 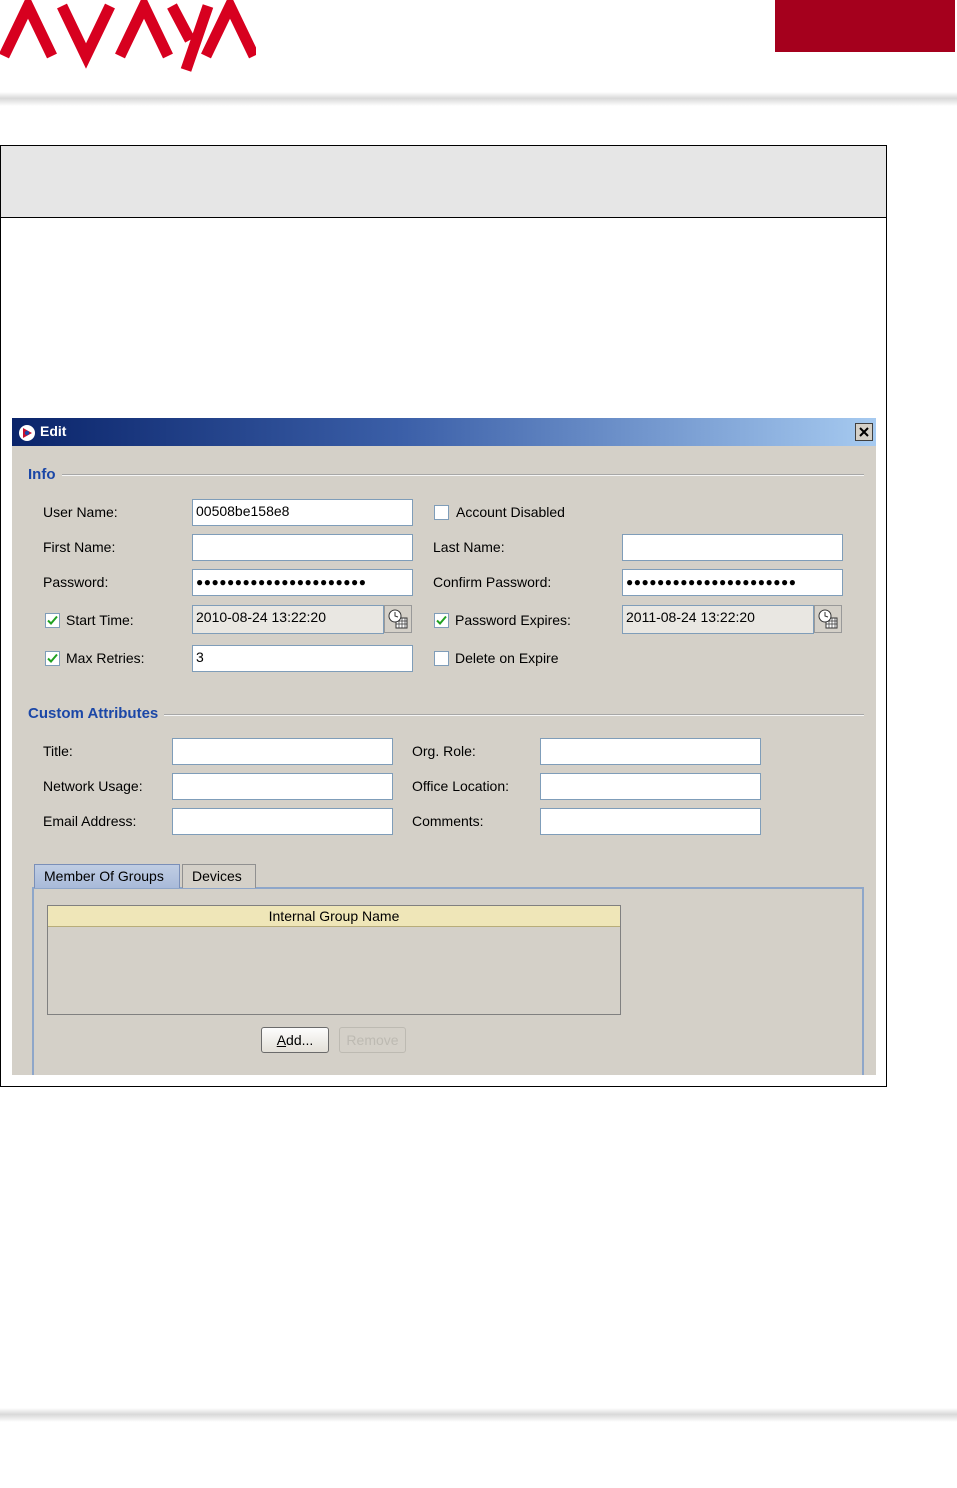 I want to click on office-location-field, so click(x=650, y=786).